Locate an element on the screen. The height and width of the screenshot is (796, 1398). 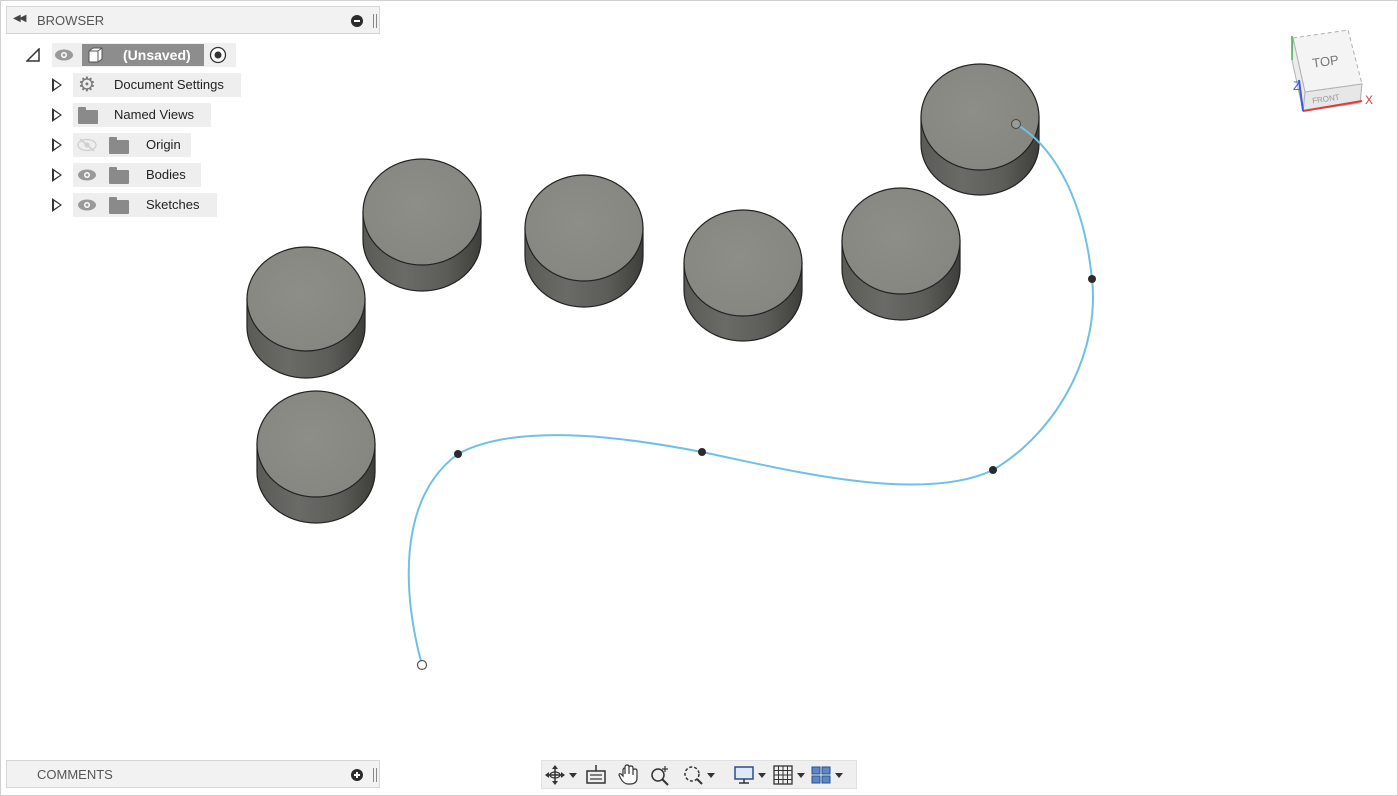
tree-item-sketches: Sketches is located at coordinates (133, 205).